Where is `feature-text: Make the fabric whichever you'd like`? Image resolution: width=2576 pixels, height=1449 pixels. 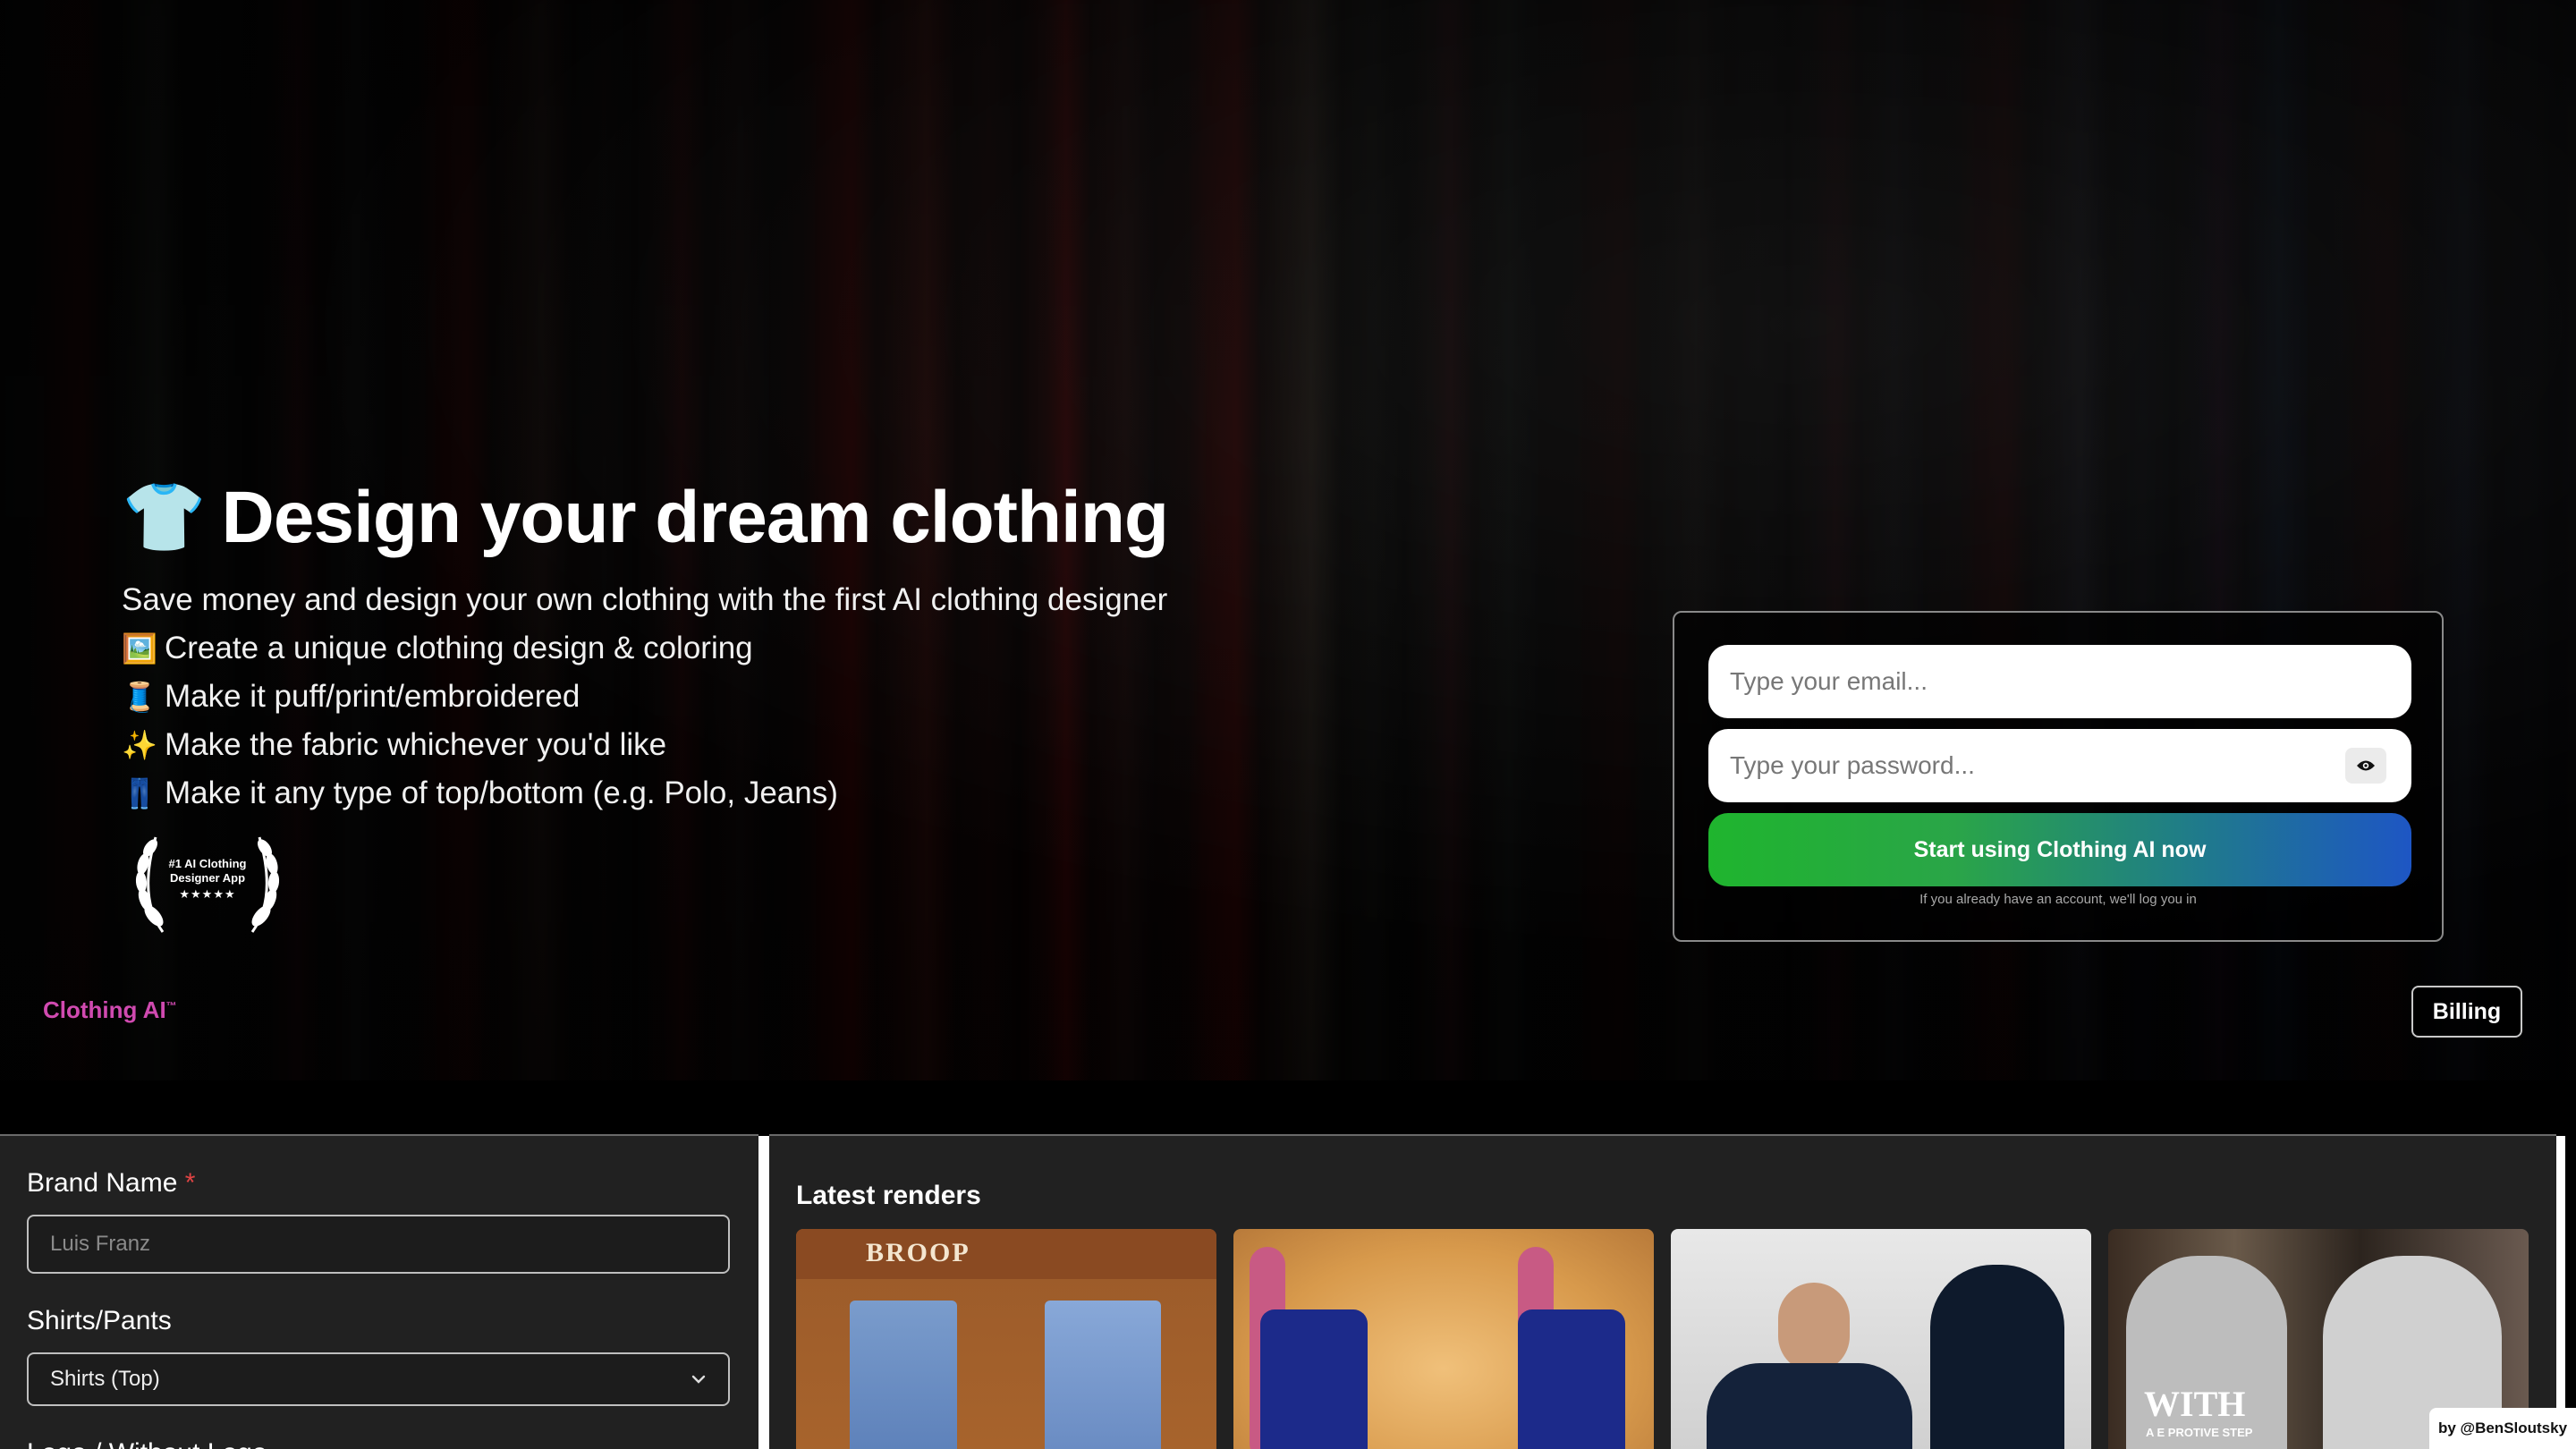
feature-text: Make the fabric whichever you'd like is located at coordinates (416, 744).